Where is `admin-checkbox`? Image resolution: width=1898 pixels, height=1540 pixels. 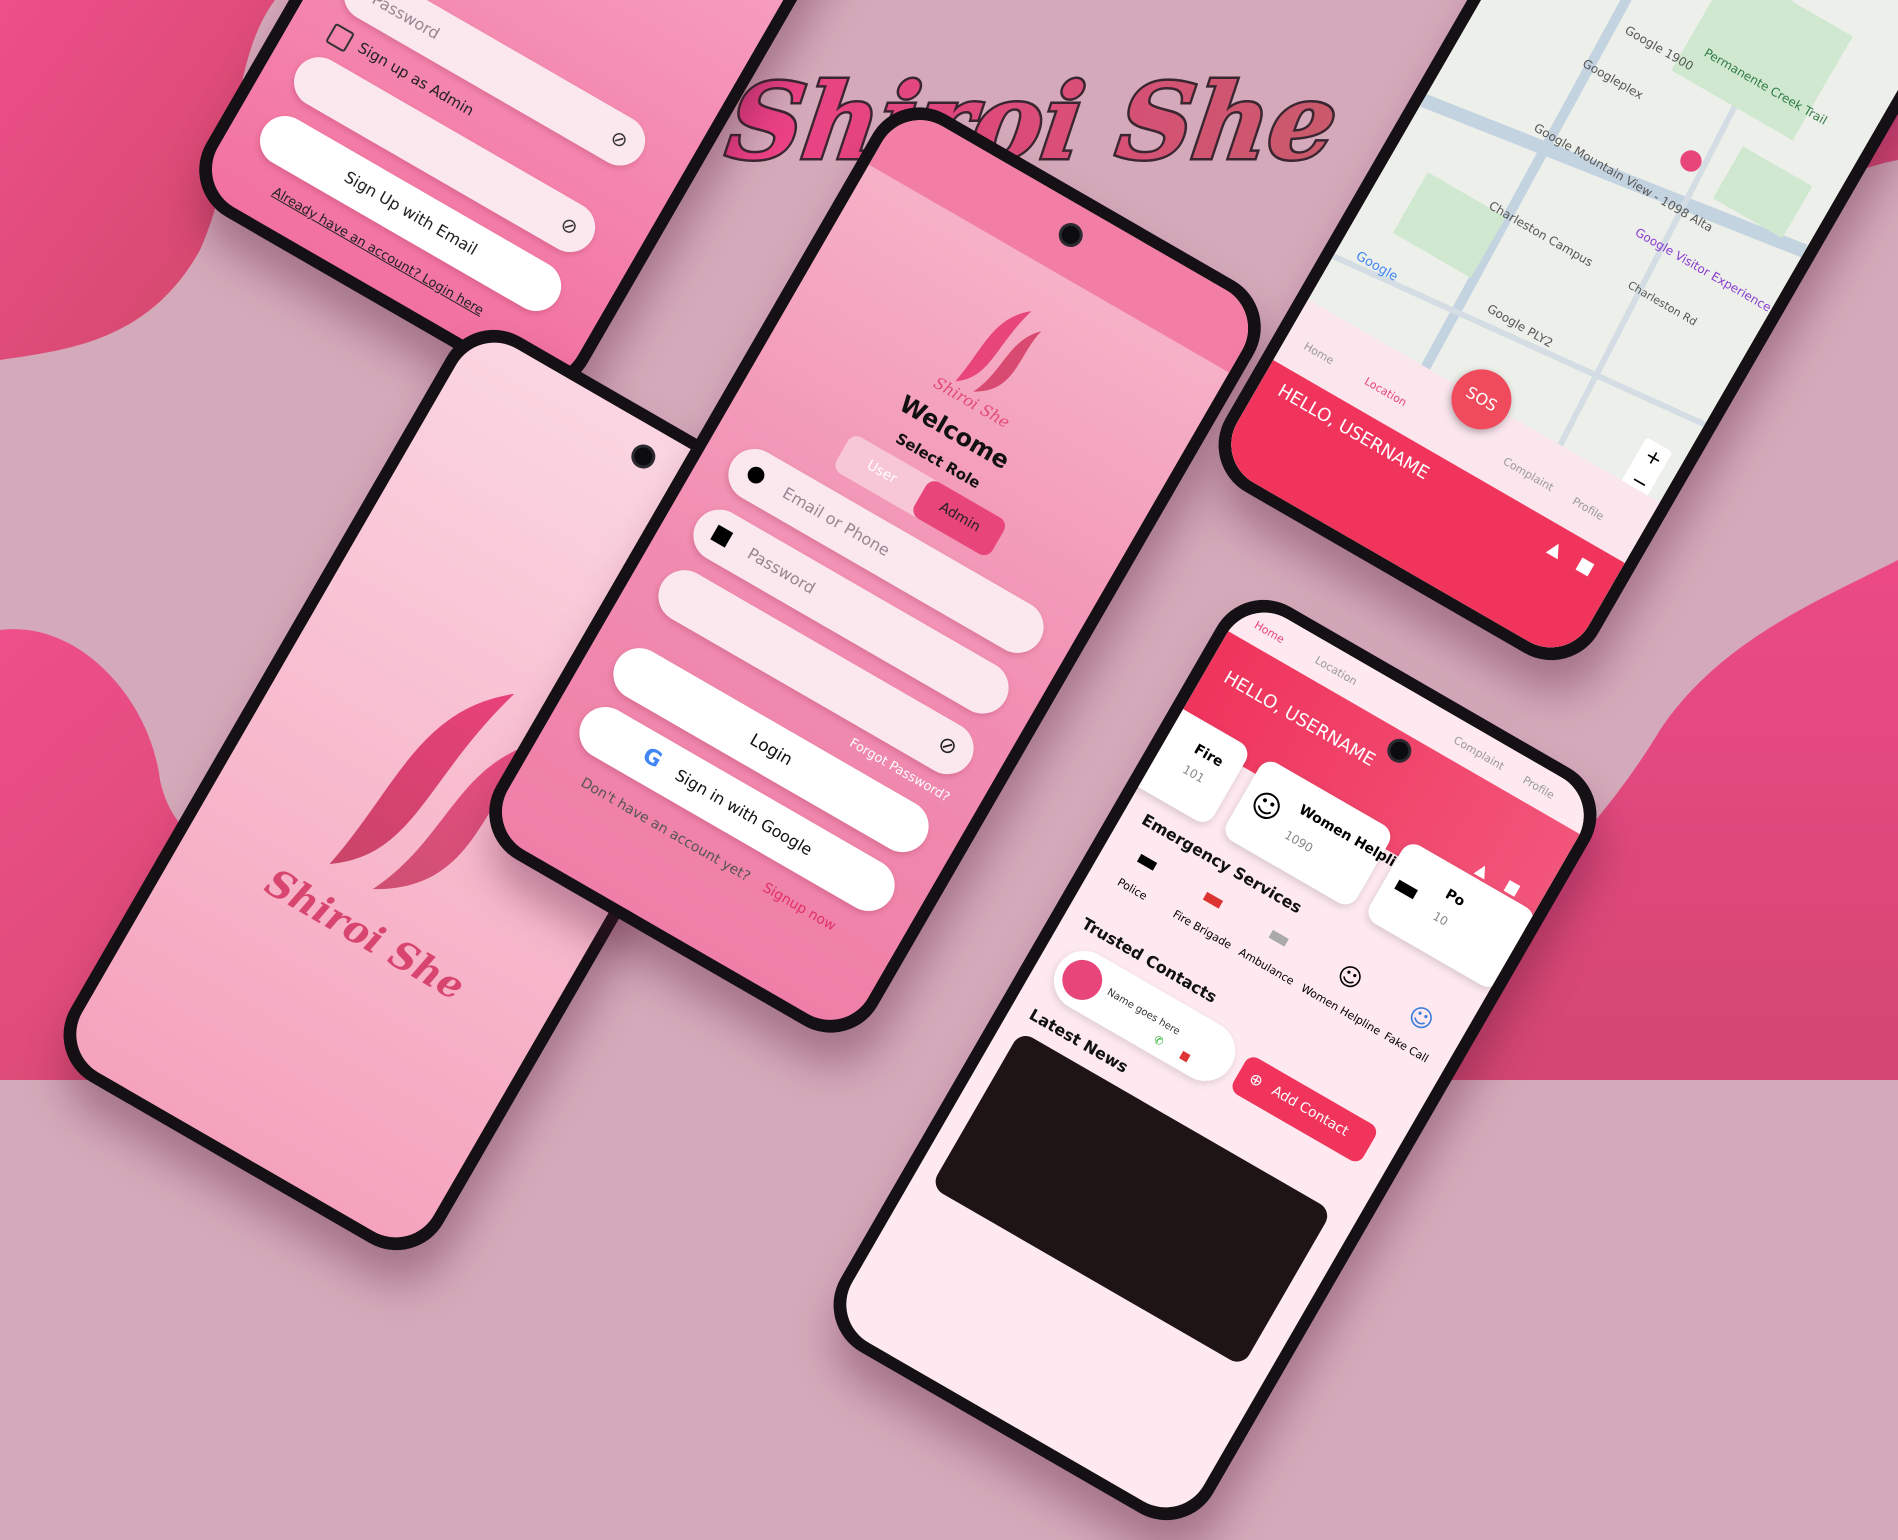 admin-checkbox is located at coordinates (340, 37).